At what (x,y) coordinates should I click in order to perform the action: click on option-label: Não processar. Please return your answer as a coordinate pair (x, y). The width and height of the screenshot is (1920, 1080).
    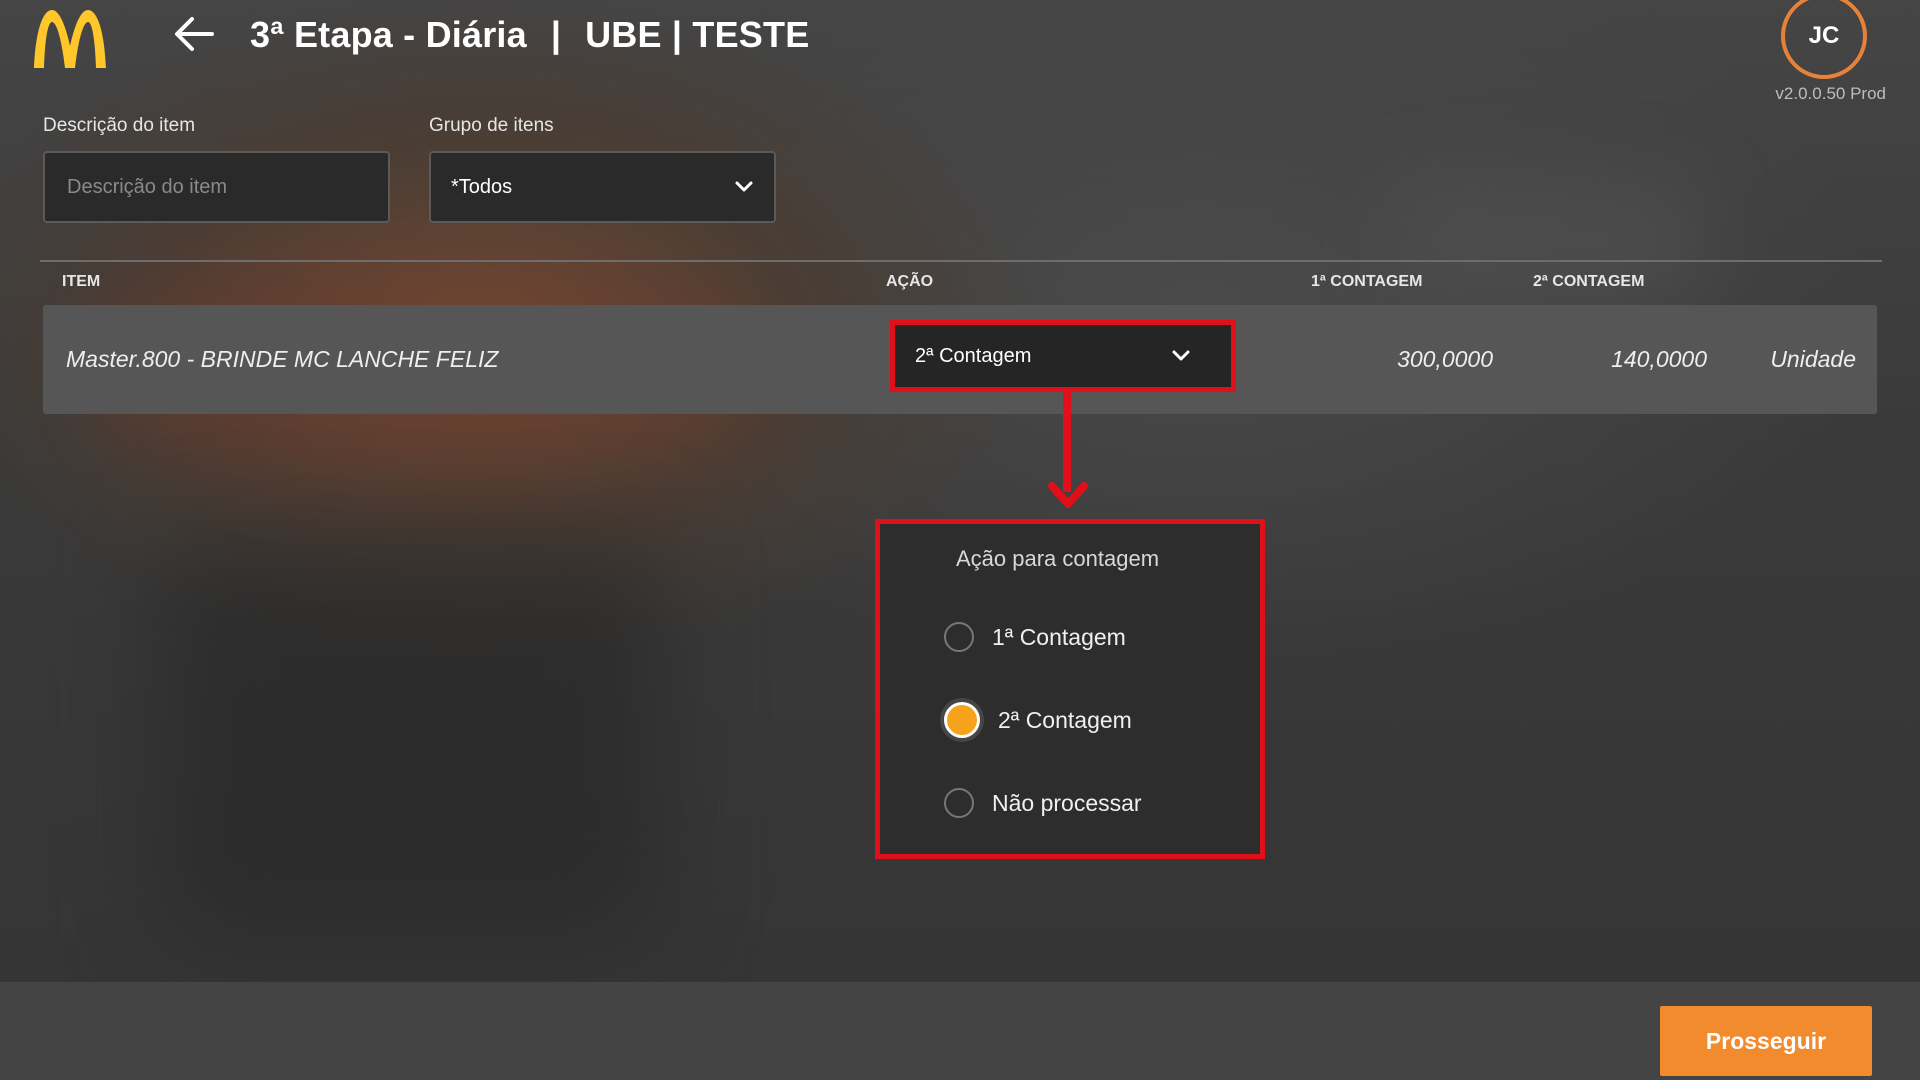
    Looking at the image, I should click on (1067, 802).